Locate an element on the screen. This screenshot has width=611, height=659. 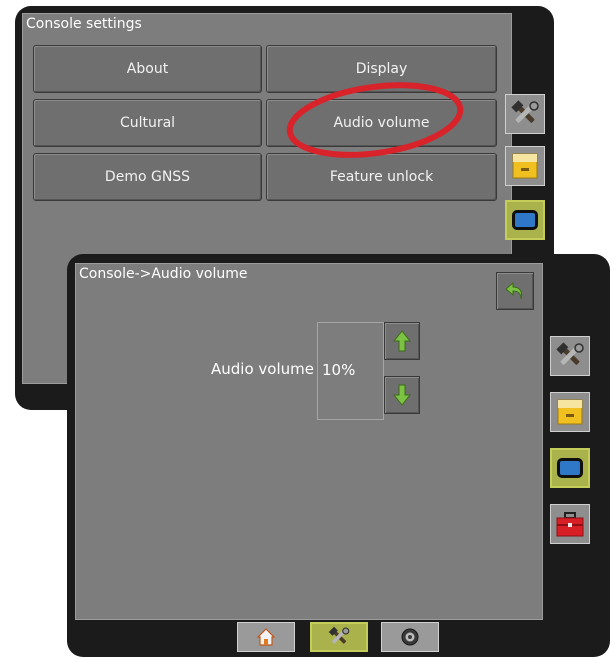
demo-gnss-button: Demo GNSS is located at coordinates (147, 177).